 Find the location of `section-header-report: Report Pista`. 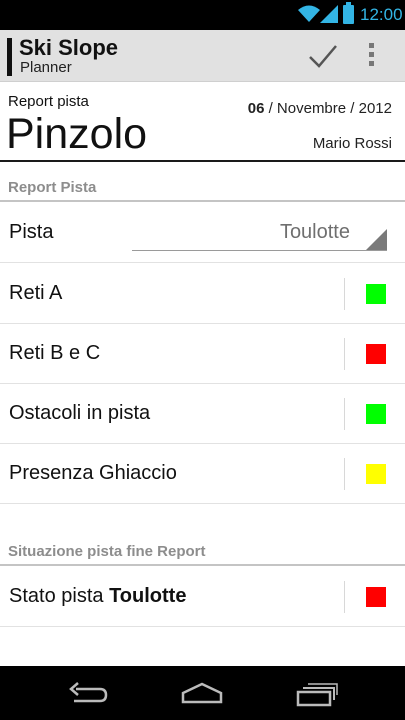

section-header-report: Report Pista is located at coordinates (202, 187).